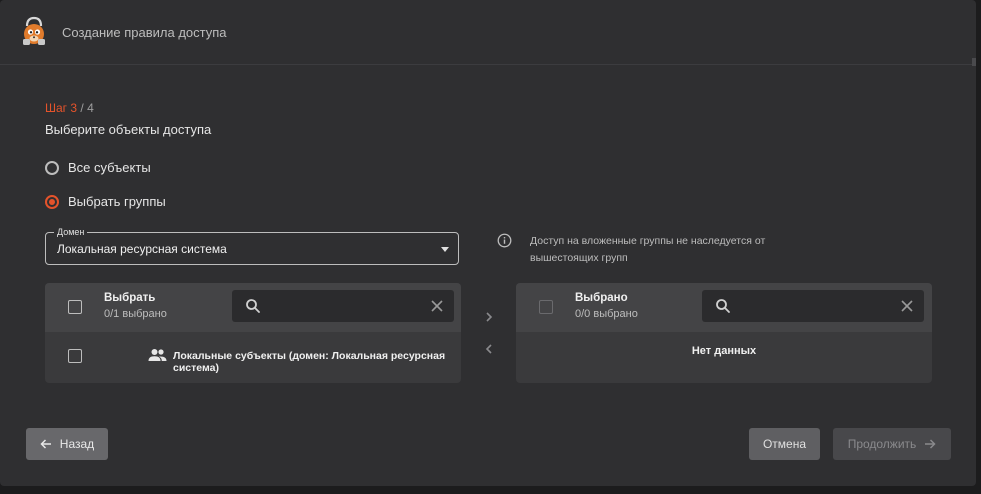  I want to click on caret-down-icon, so click(445, 249).